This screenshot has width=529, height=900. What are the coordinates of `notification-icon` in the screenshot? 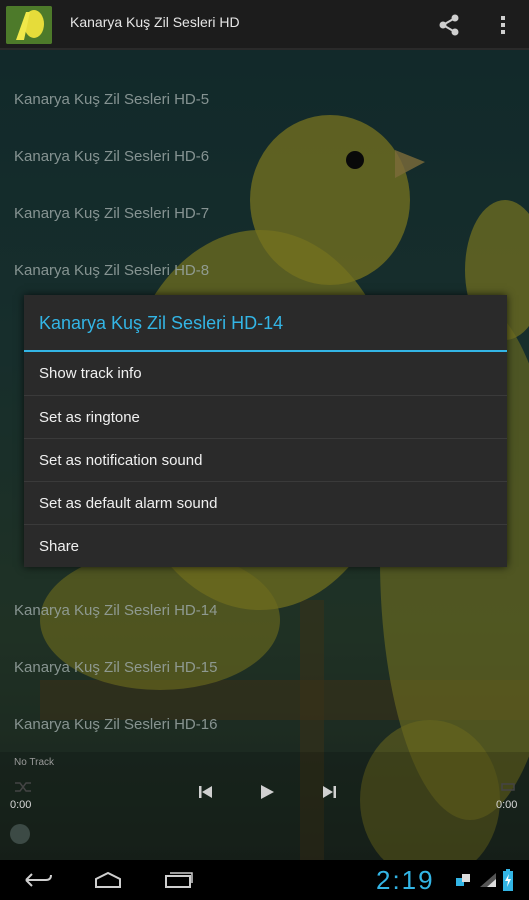 It's located at (463, 880).